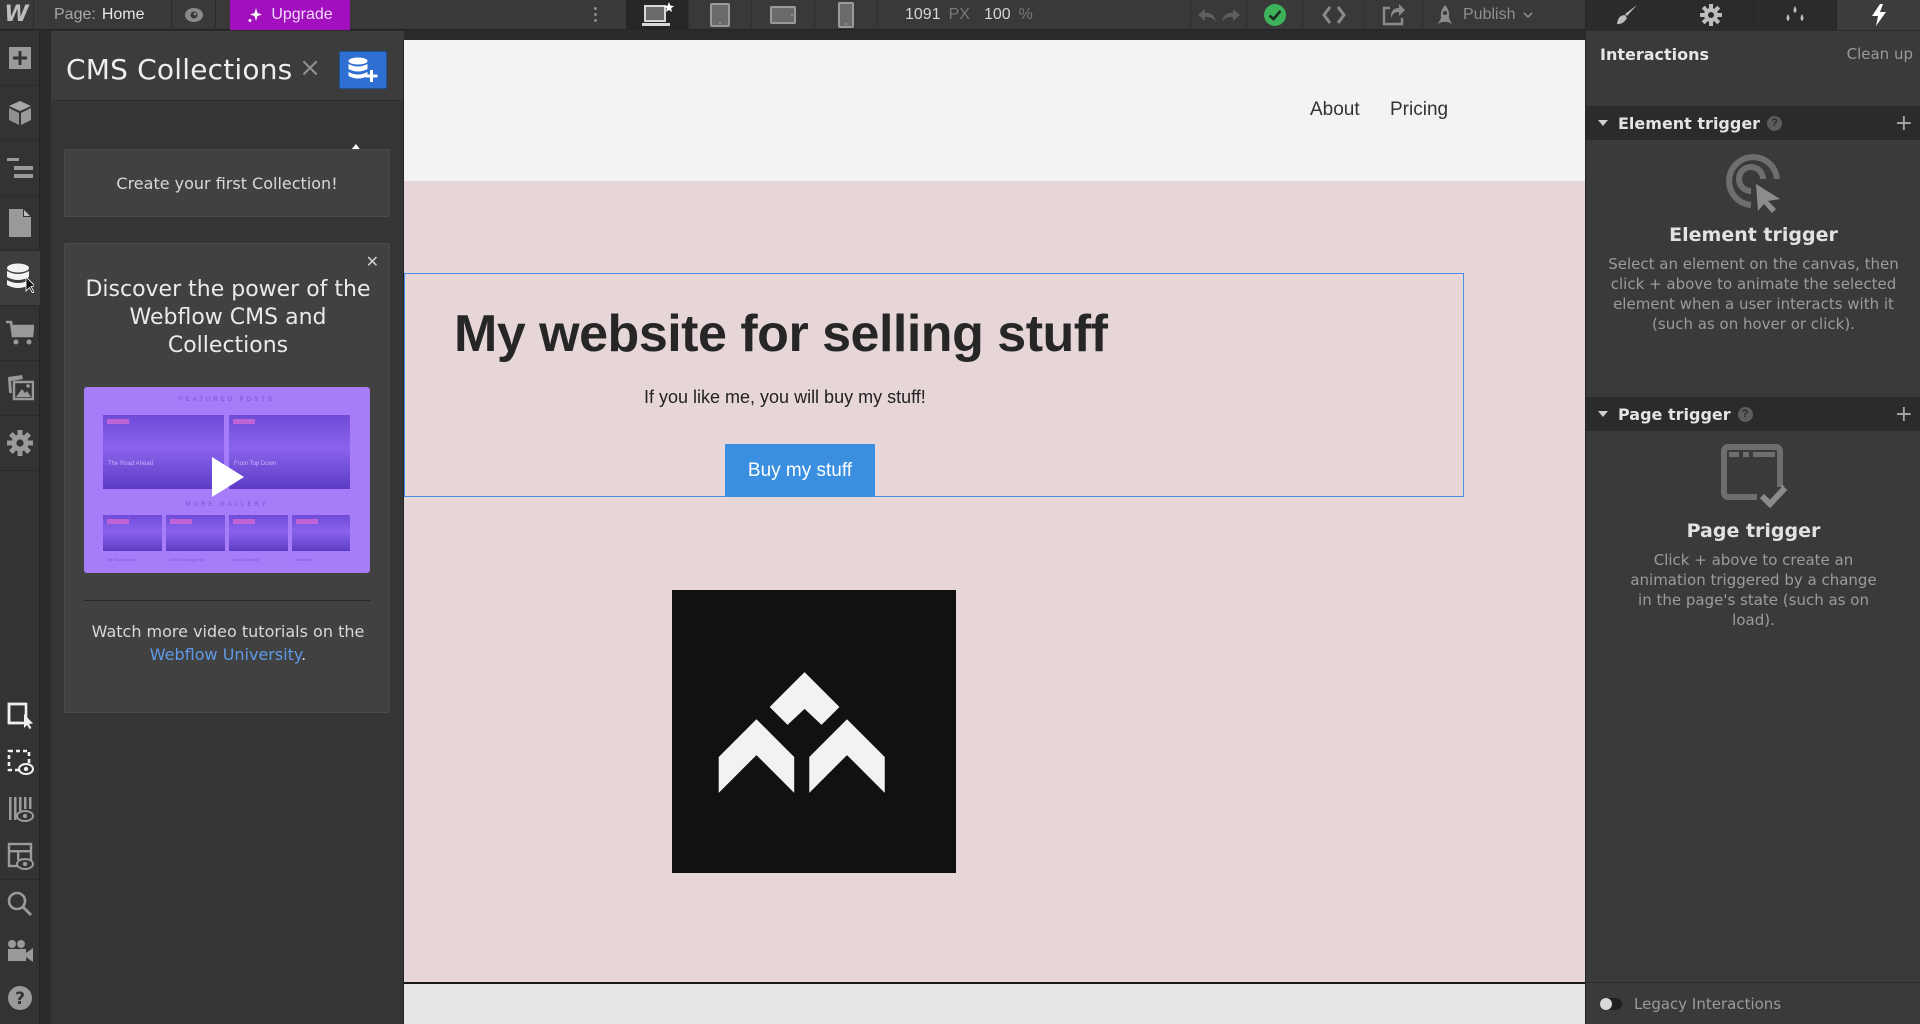 The width and height of the screenshot is (1920, 1024). Describe the element at coordinates (75, 14) in the screenshot. I see `page-label: Page:` at that location.